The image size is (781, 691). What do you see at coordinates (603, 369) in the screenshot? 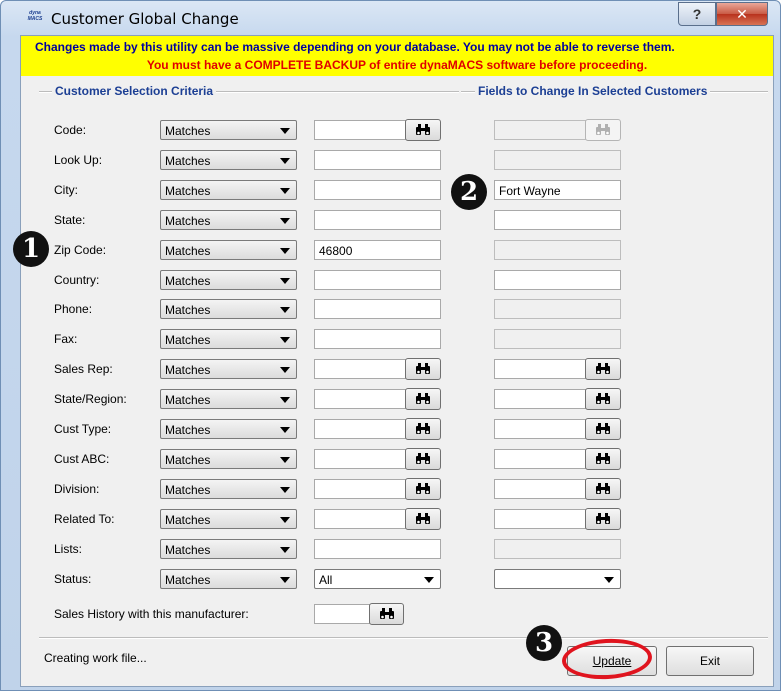
I see `change-lookup-button-sales-rep` at bounding box center [603, 369].